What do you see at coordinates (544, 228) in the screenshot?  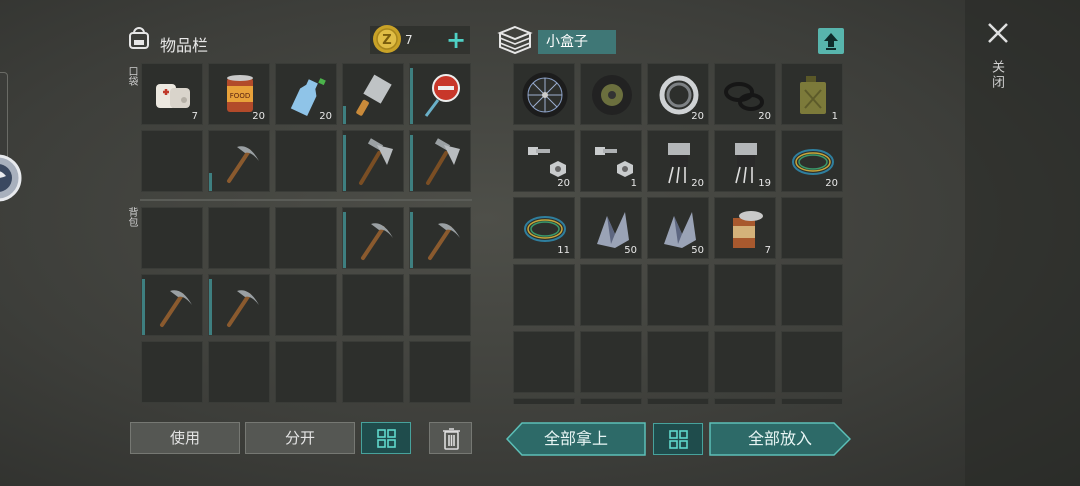 I see `container-slot: 11` at bounding box center [544, 228].